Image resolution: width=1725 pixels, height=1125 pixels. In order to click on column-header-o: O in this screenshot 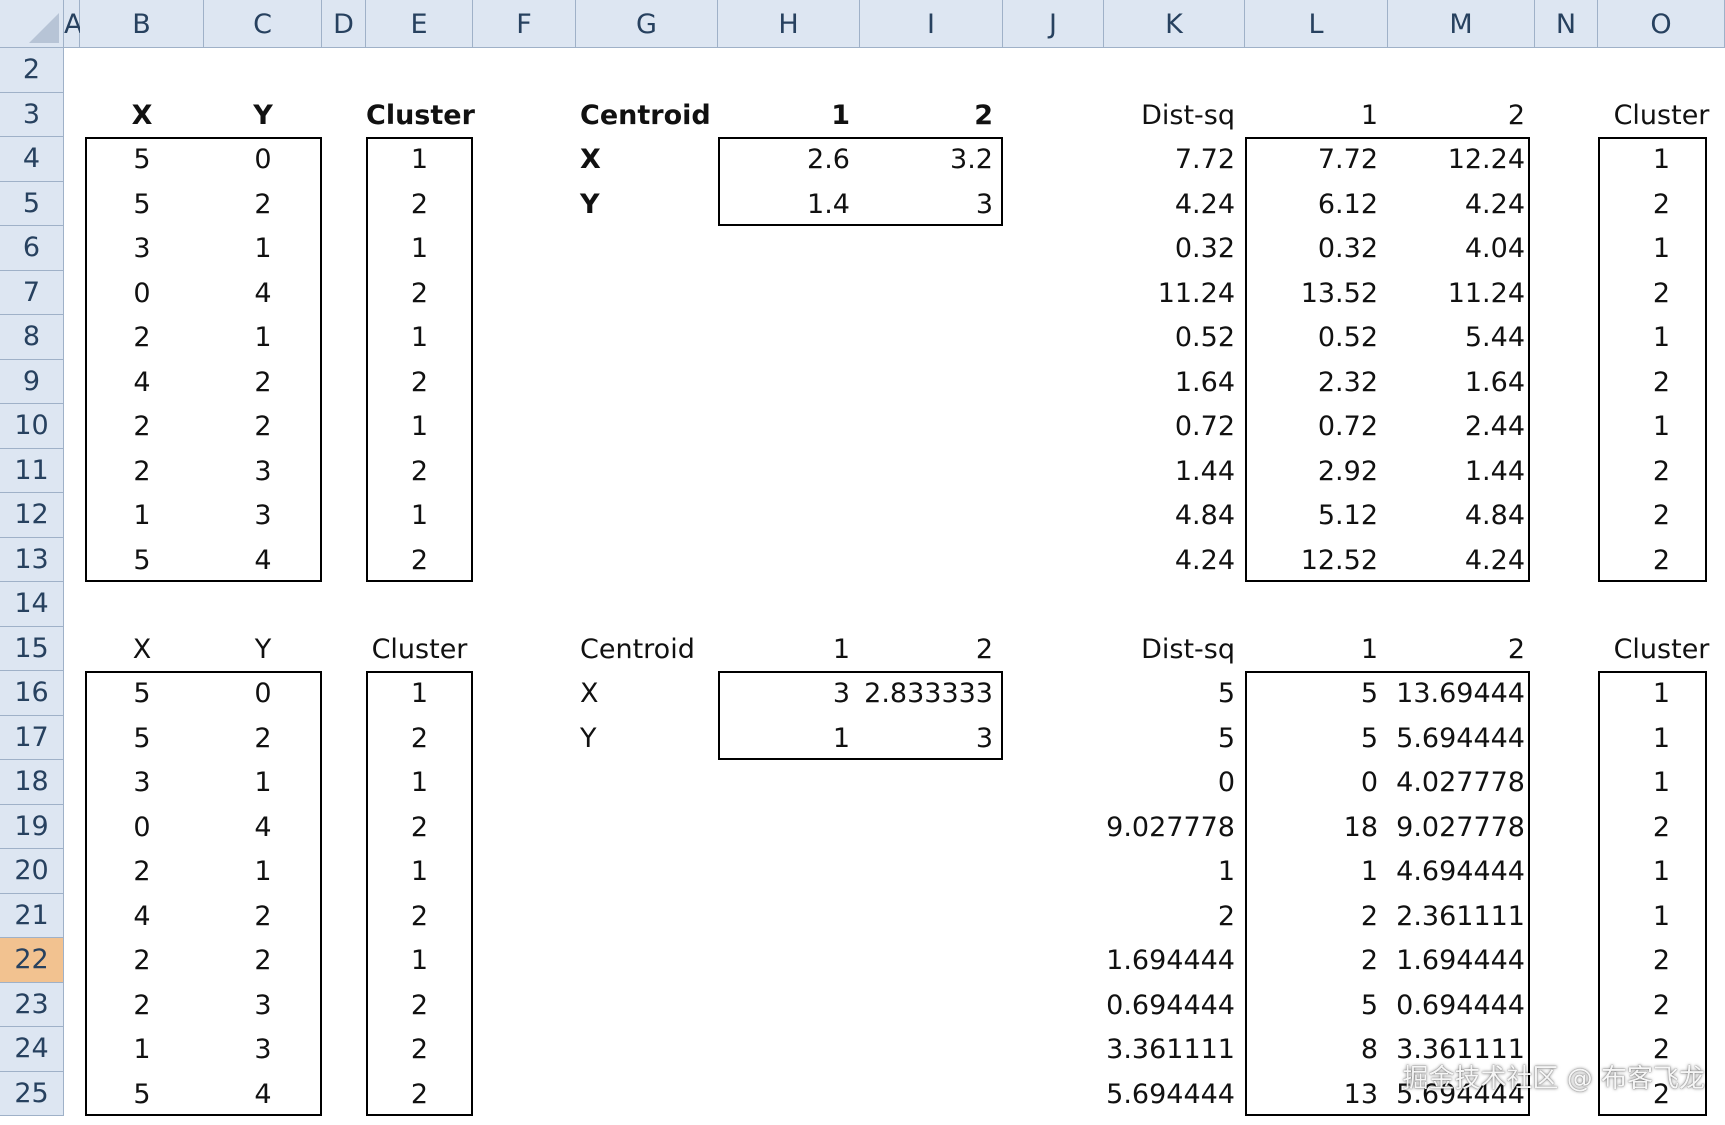, I will do `click(1661, 24)`.